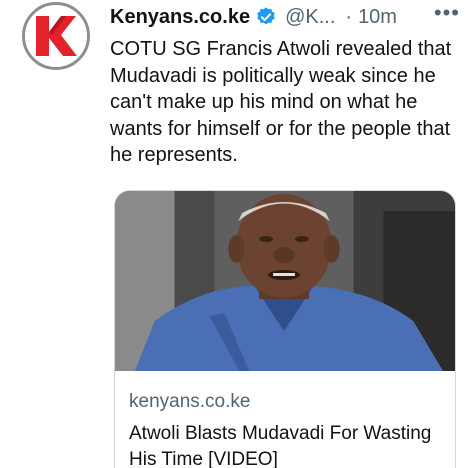 Image resolution: width=474 pixels, height=468 pixels. I want to click on card-domain: kenyans.co.ke, so click(190, 401).